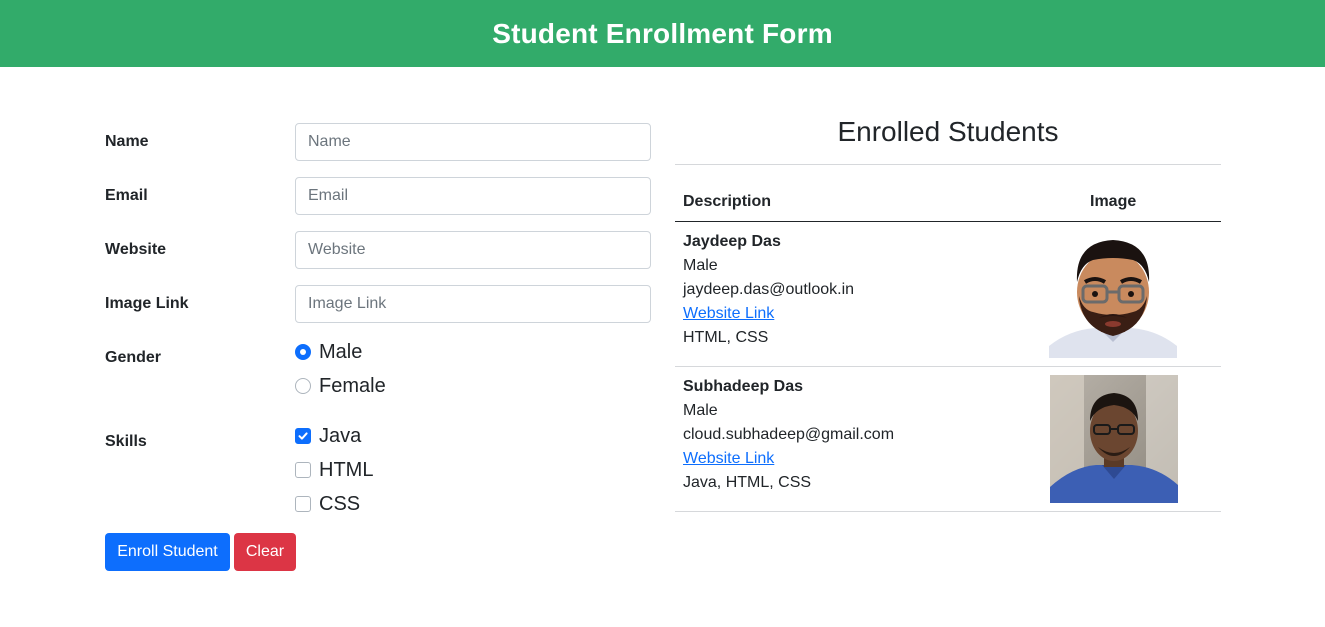 This screenshot has width=1325, height=627. I want to click on page-title: Student Enrollment Form, so click(662, 33).